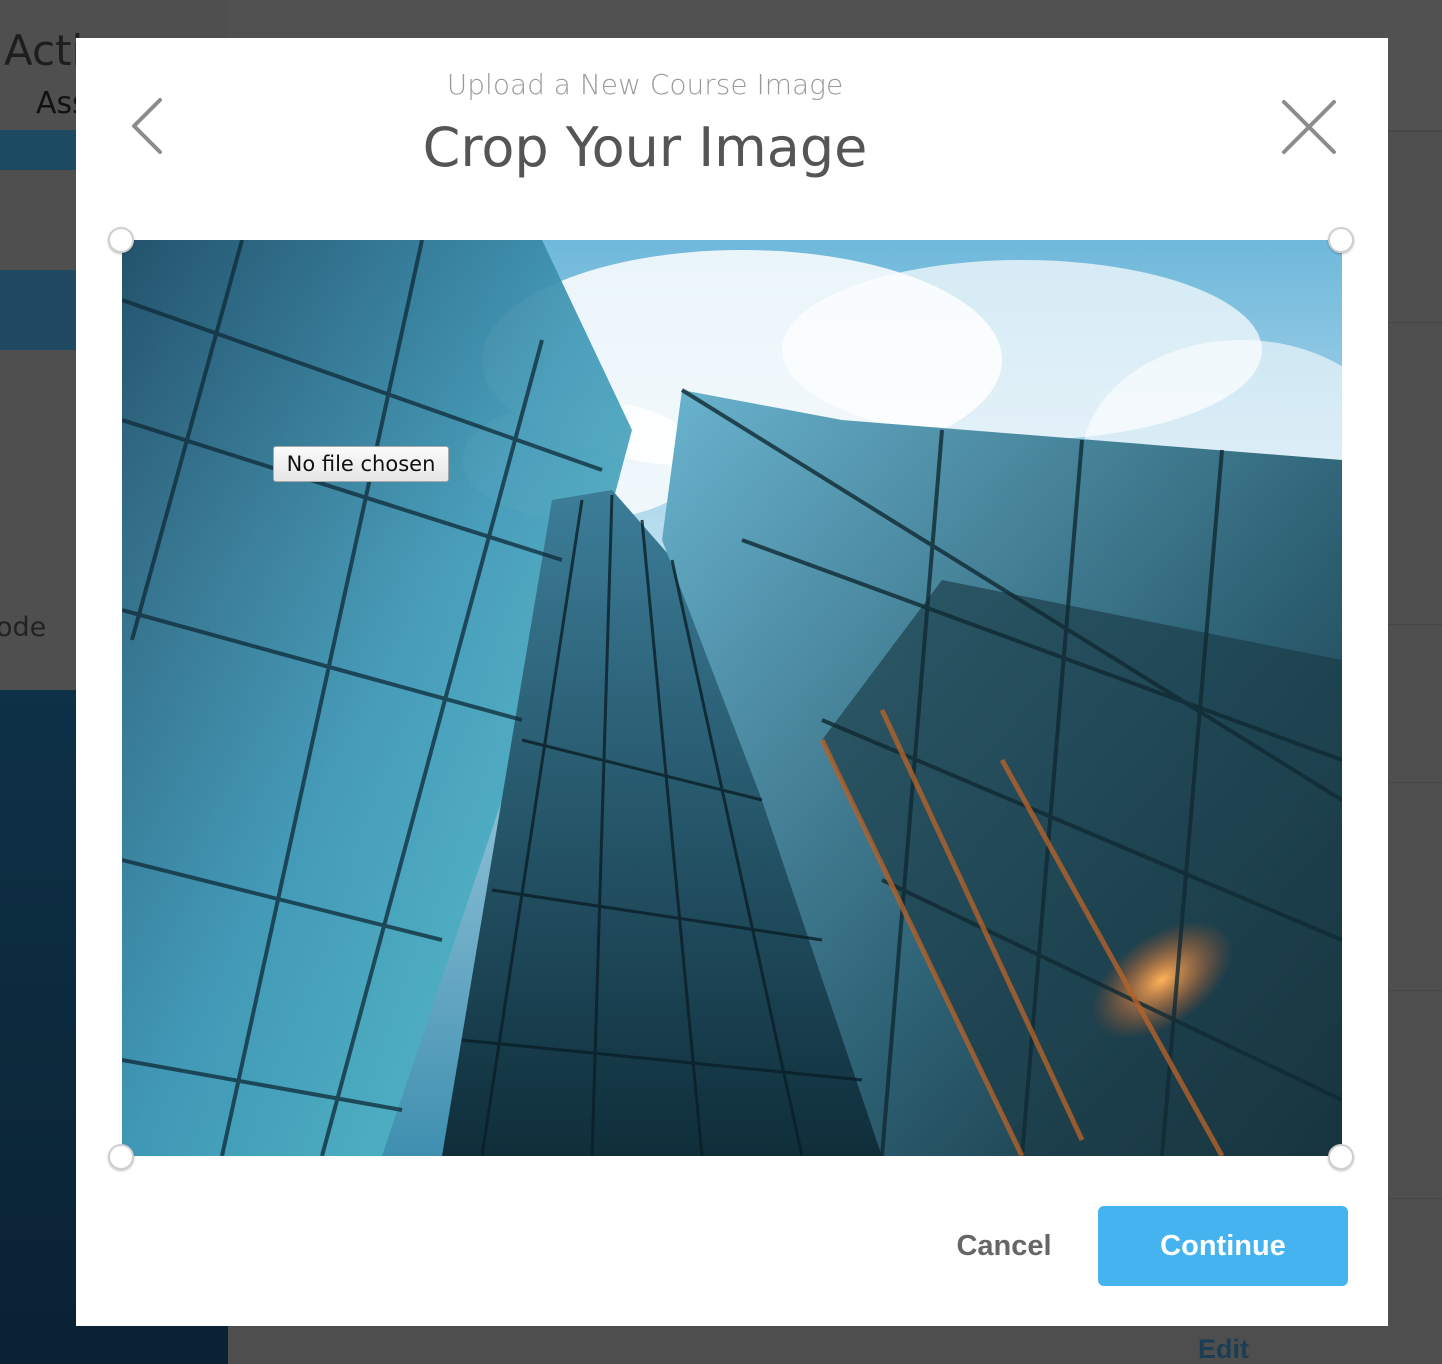  I want to click on crop-handle-bottom-right, so click(1341, 1157).